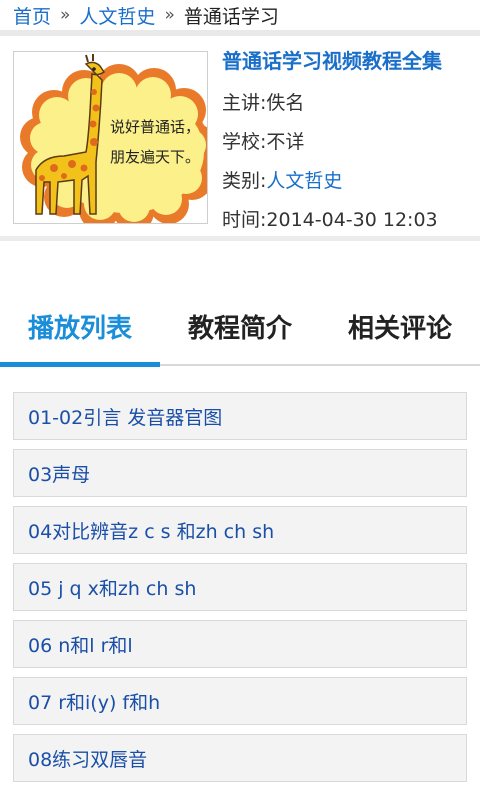 The width and height of the screenshot is (480, 800). I want to click on breadcrumb-home-link: 首页, so click(32, 15).